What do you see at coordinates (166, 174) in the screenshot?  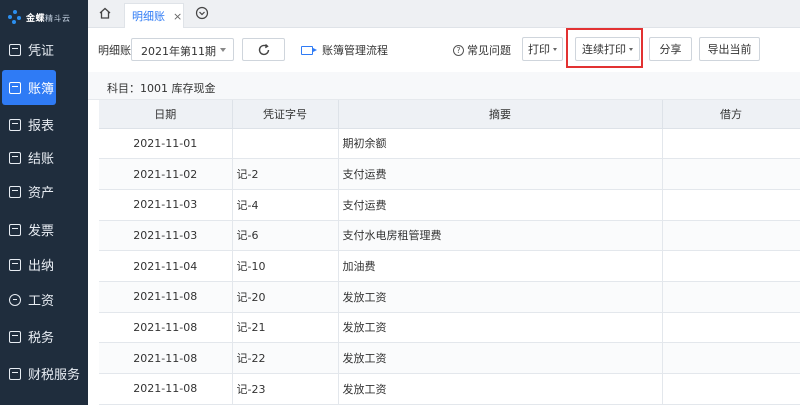 I see `cell-date: 2021-11-02` at bounding box center [166, 174].